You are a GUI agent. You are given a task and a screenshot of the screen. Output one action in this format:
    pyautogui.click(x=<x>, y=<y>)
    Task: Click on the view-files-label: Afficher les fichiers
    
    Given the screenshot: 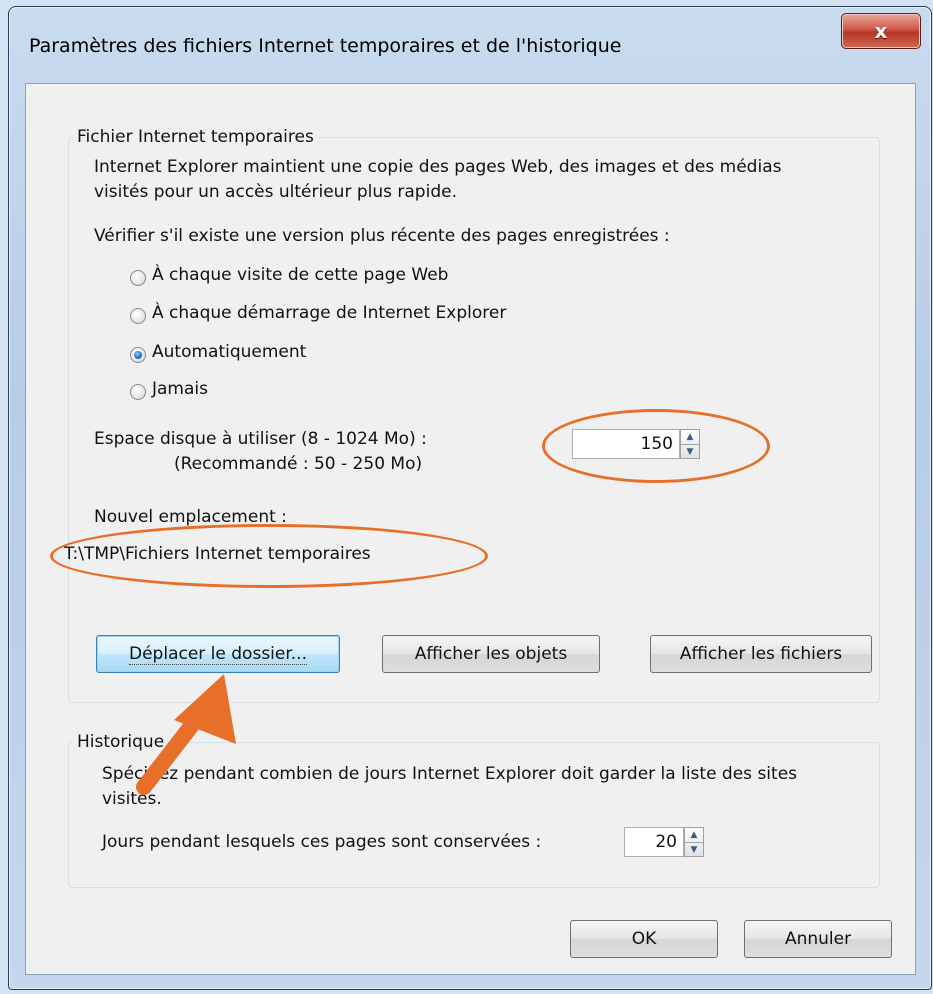 What is the action you would take?
    pyautogui.click(x=761, y=654)
    